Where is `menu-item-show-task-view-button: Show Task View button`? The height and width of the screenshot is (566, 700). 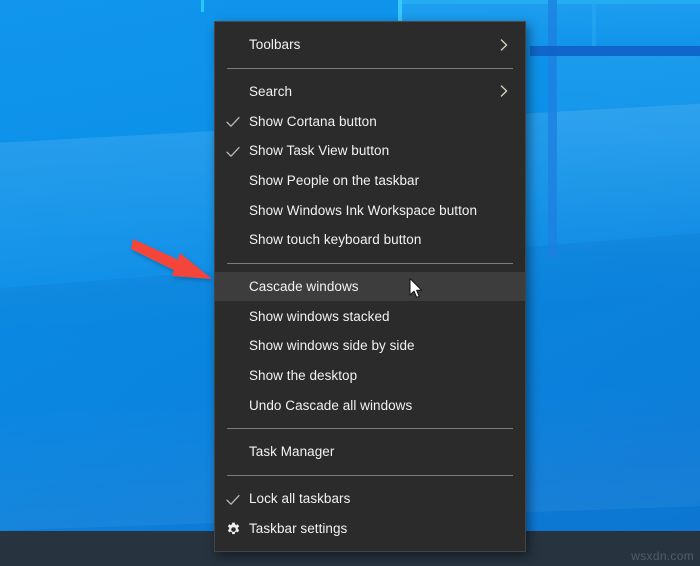 menu-item-show-task-view-button: Show Task View button is located at coordinates (370, 151).